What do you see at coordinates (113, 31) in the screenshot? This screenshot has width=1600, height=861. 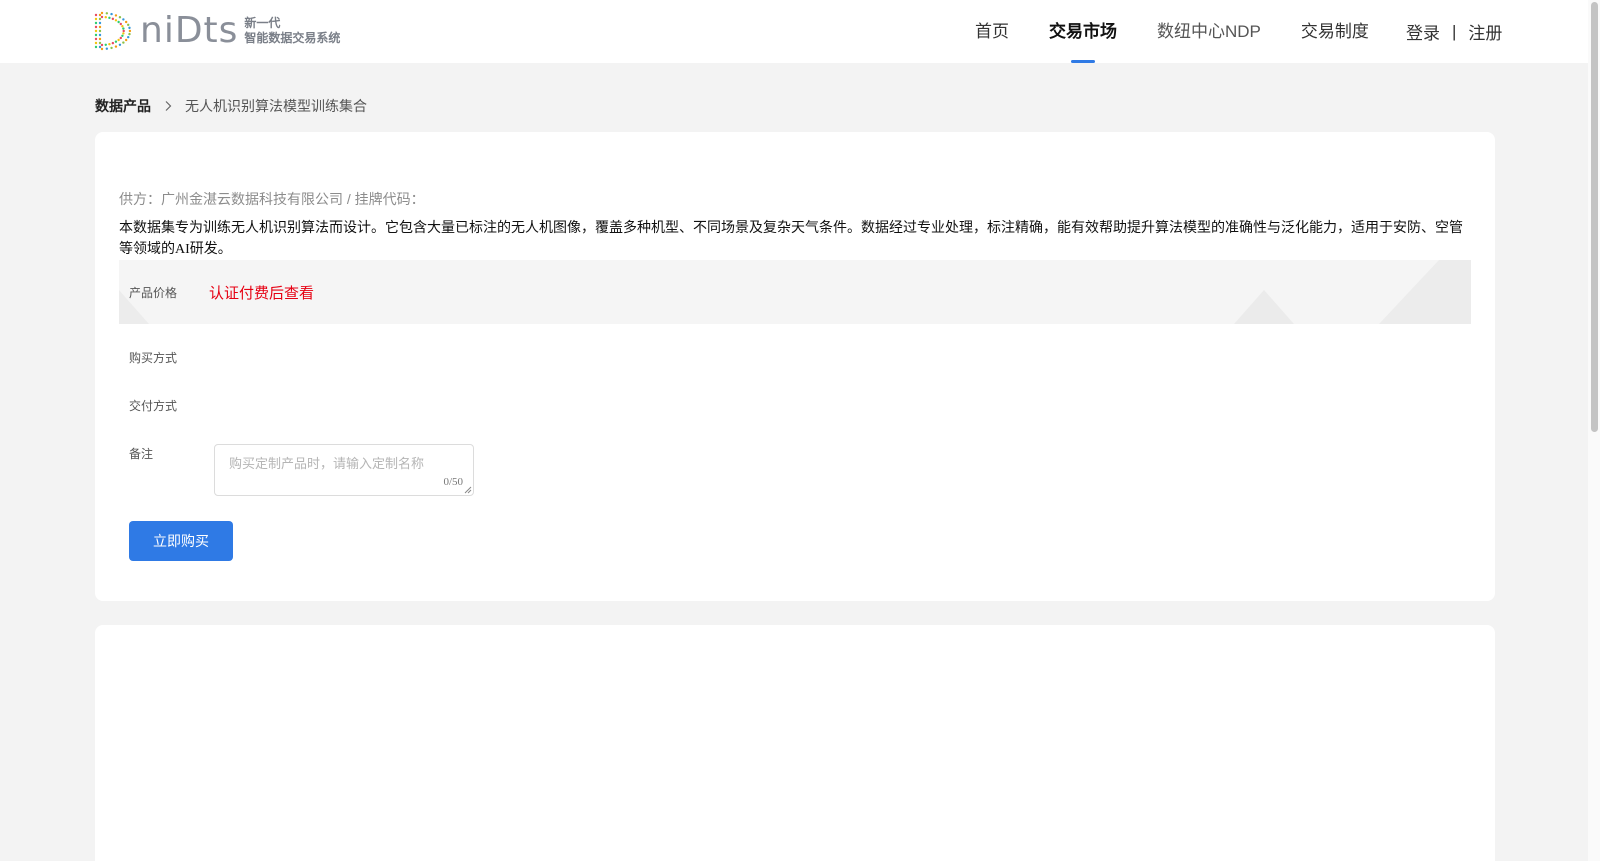 I see `logo-dotted-d-icon` at bounding box center [113, 31].